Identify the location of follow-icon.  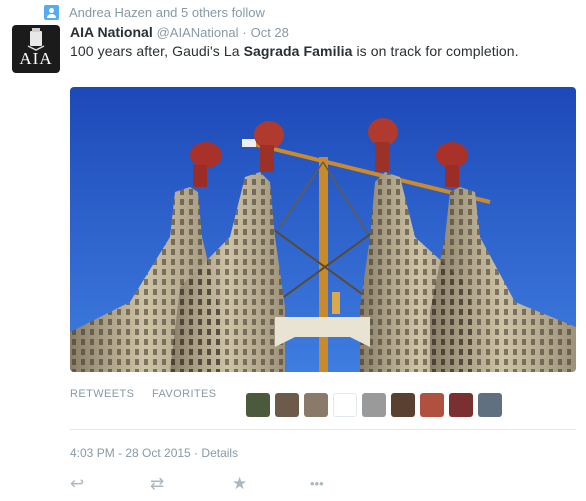
(51, 12).